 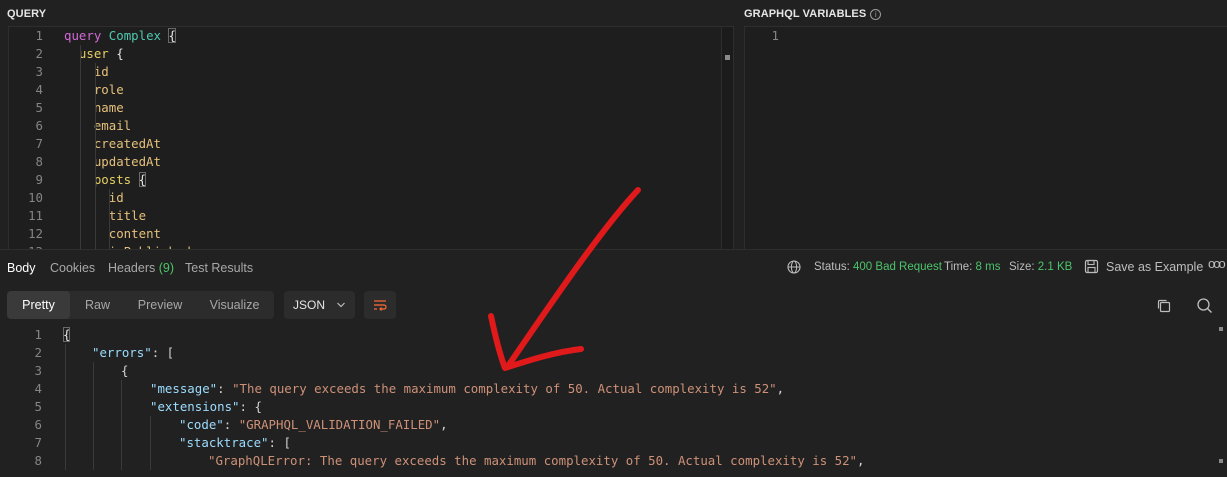 What do you see at coordinates (613, 425) in the screenshot?
I see `code-line: 6 "code": "GRAPHQL_VALIDATION_FAILED",` at bounding box center [613, 425].